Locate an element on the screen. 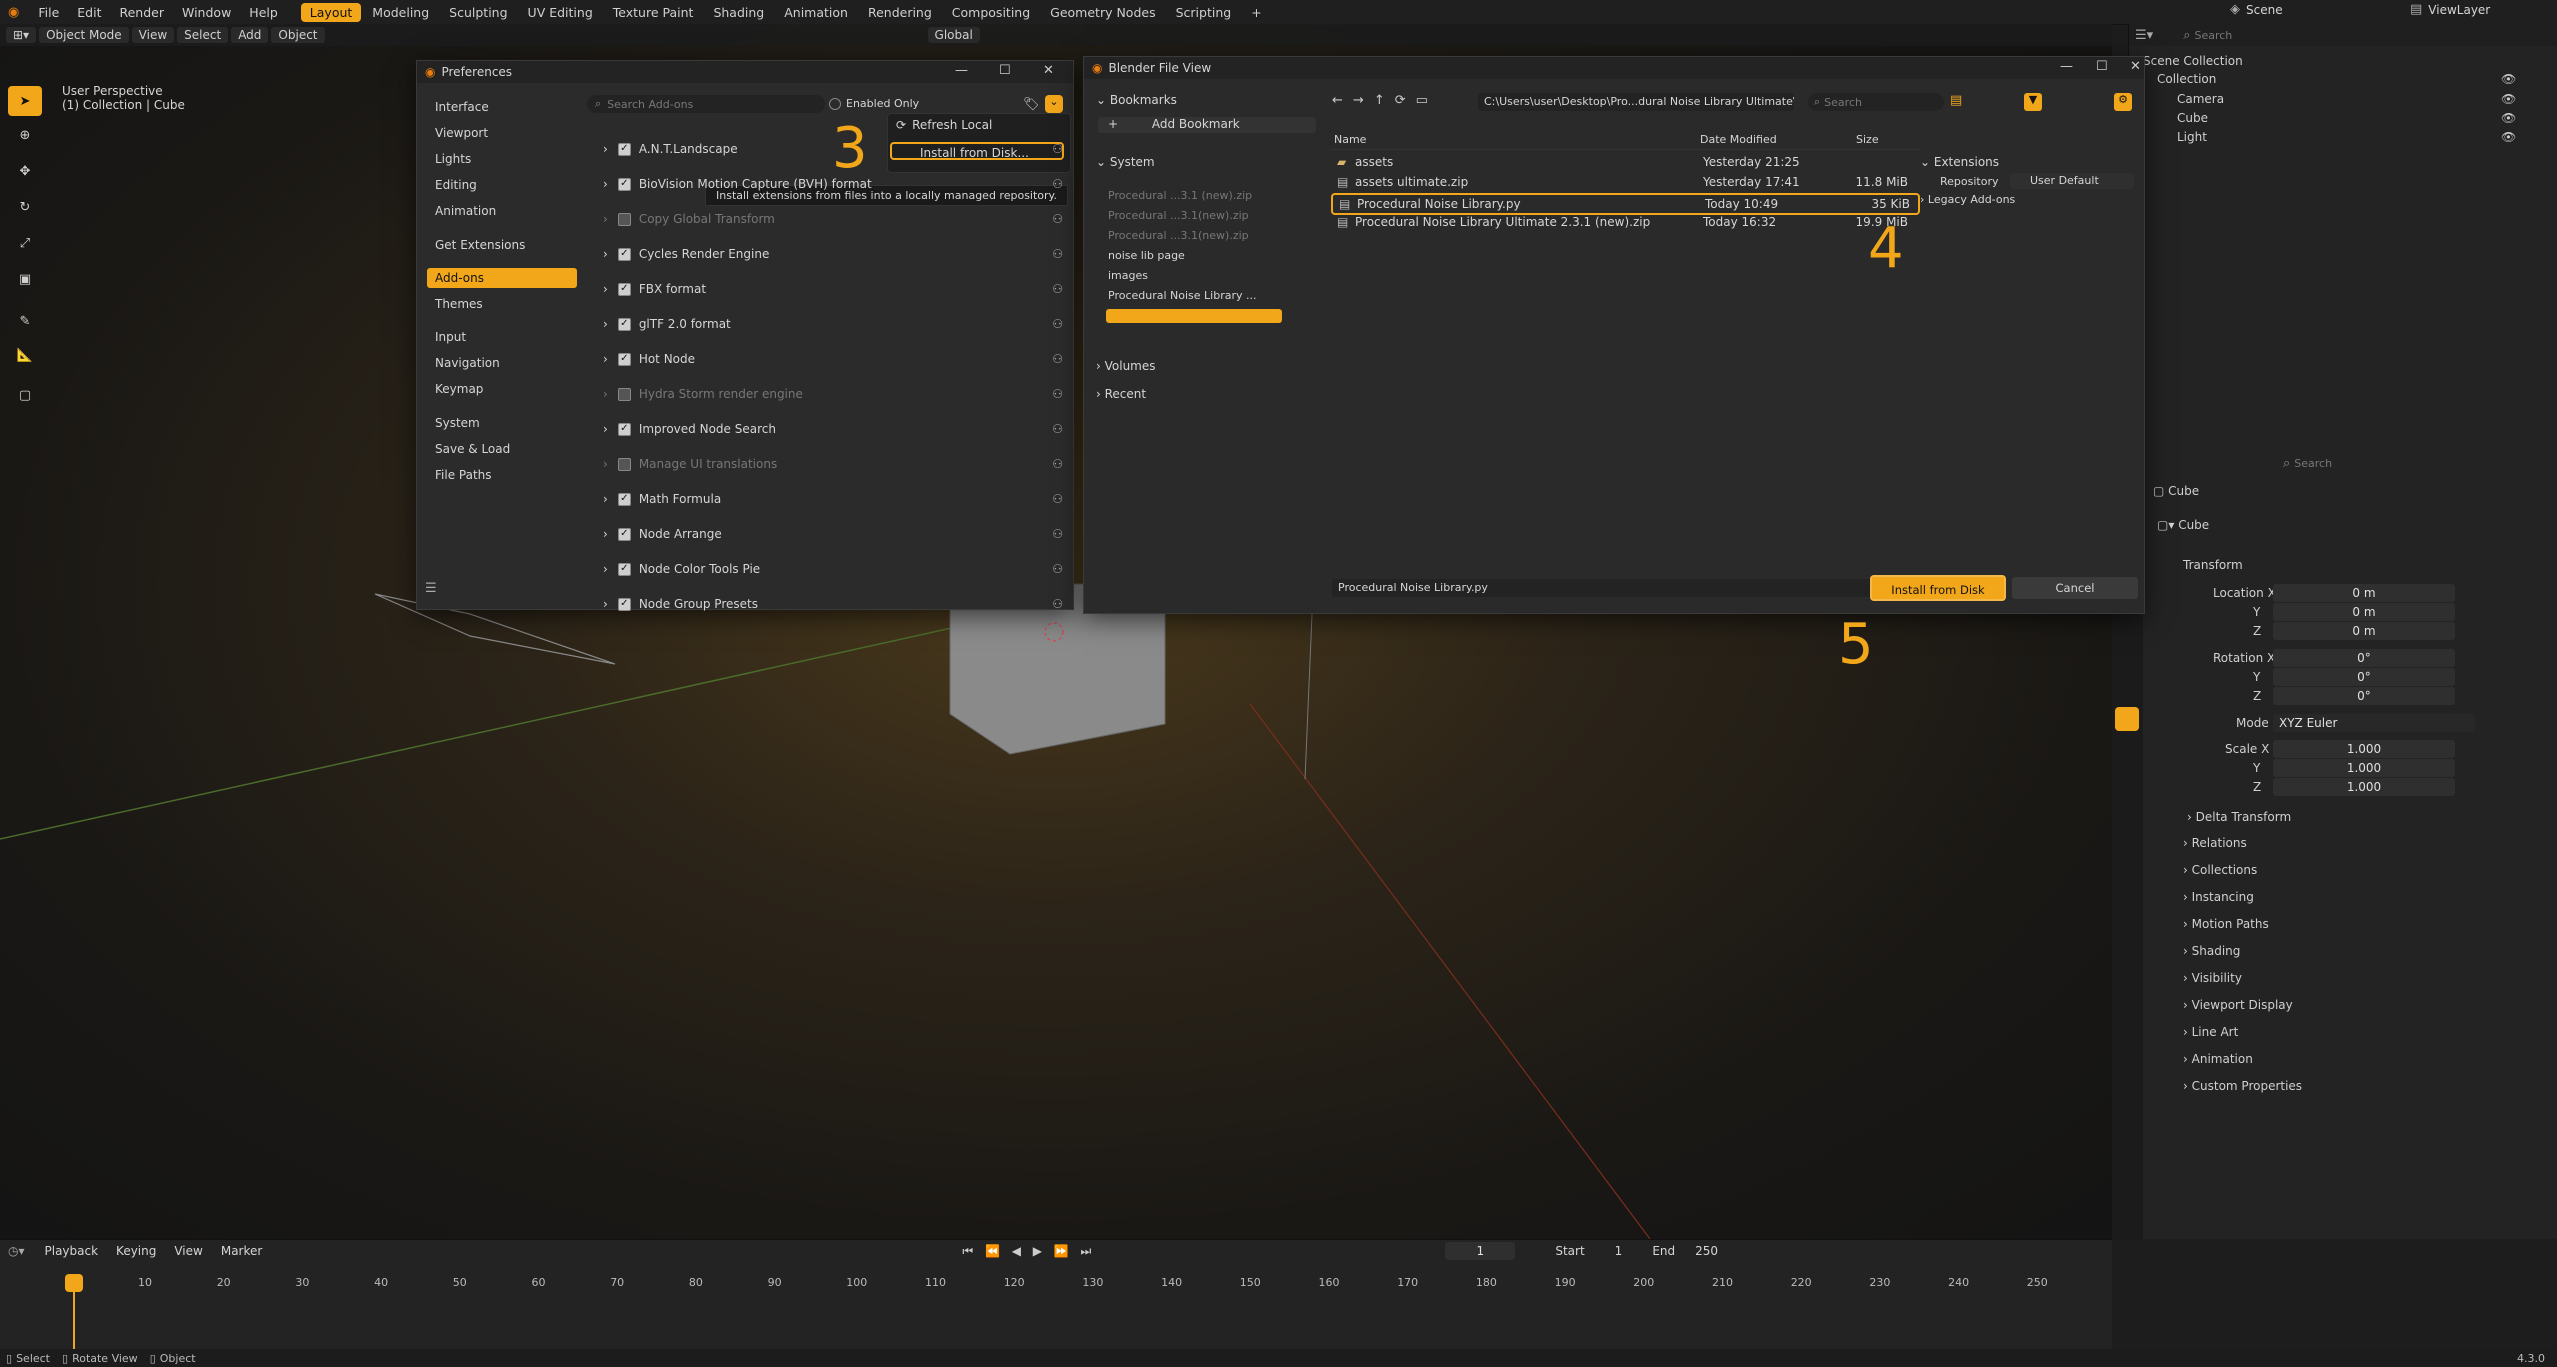  add-workspace-icon: + is located at coordinates (1256, 12).